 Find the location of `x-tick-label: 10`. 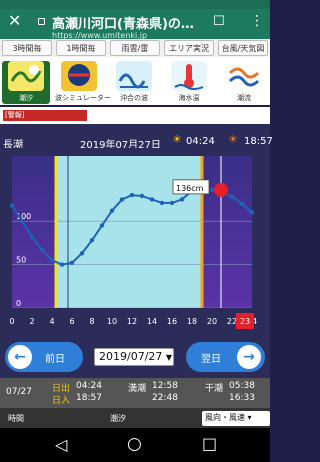

x-tick-label: 10 is located at coordinates (112, 321).